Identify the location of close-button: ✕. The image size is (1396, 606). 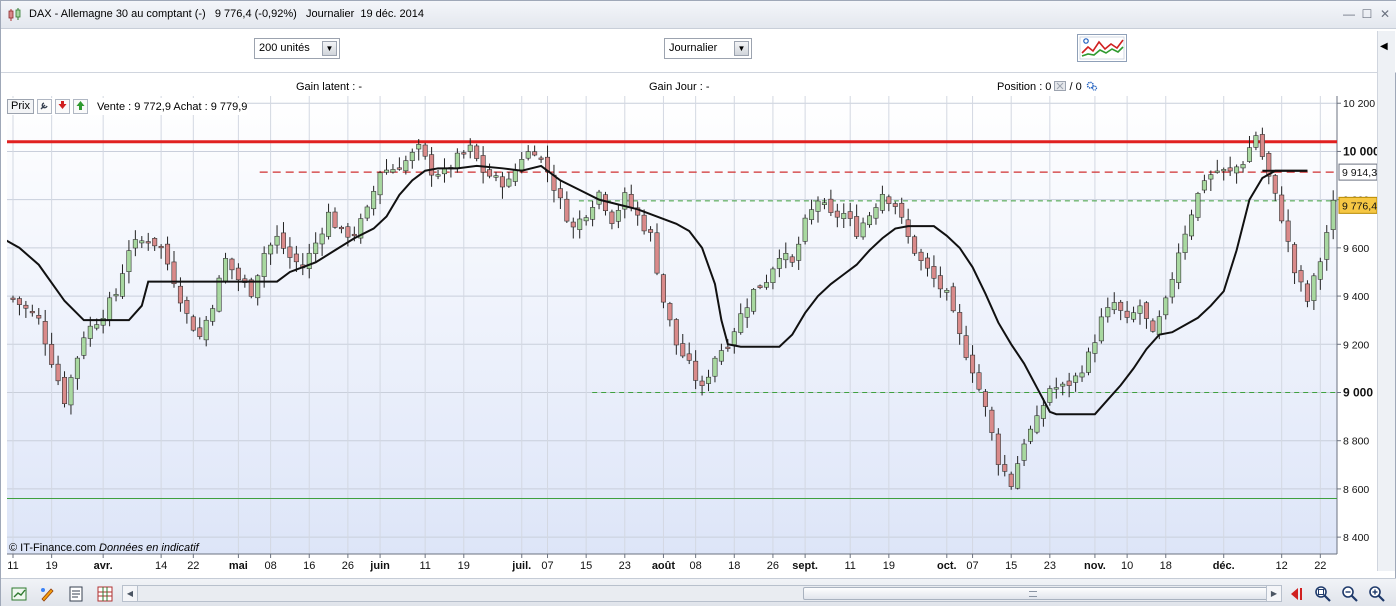
(1385, 14).